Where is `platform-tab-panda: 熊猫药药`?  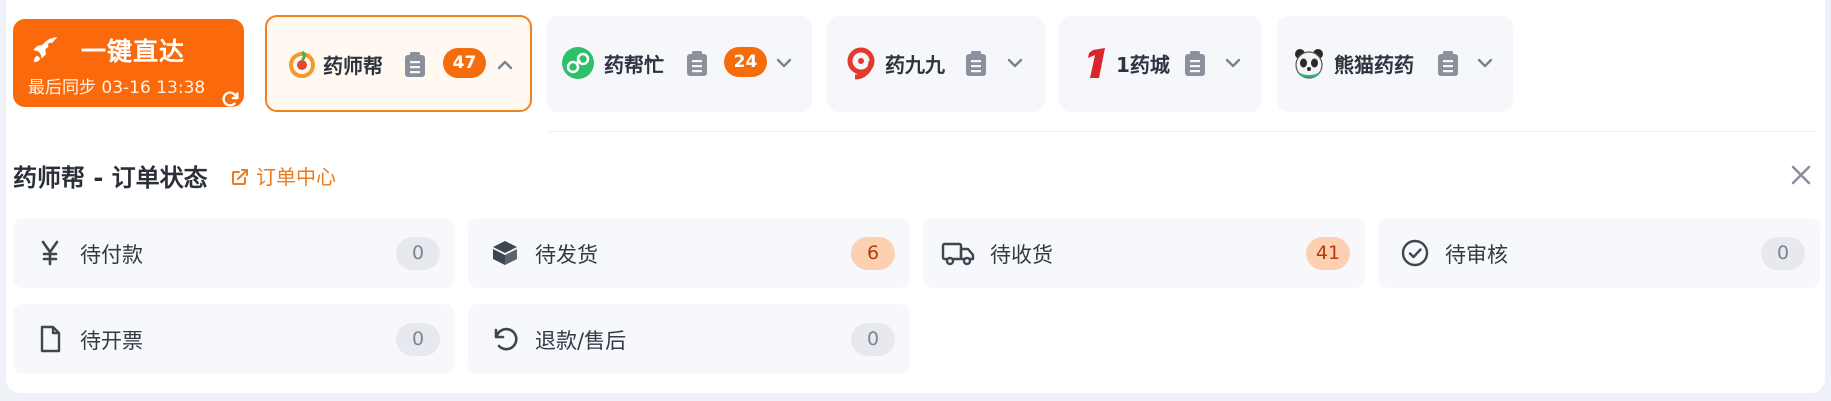
platform-tab-panda: 熊猫药药 is located at coordinates (1395, 64).